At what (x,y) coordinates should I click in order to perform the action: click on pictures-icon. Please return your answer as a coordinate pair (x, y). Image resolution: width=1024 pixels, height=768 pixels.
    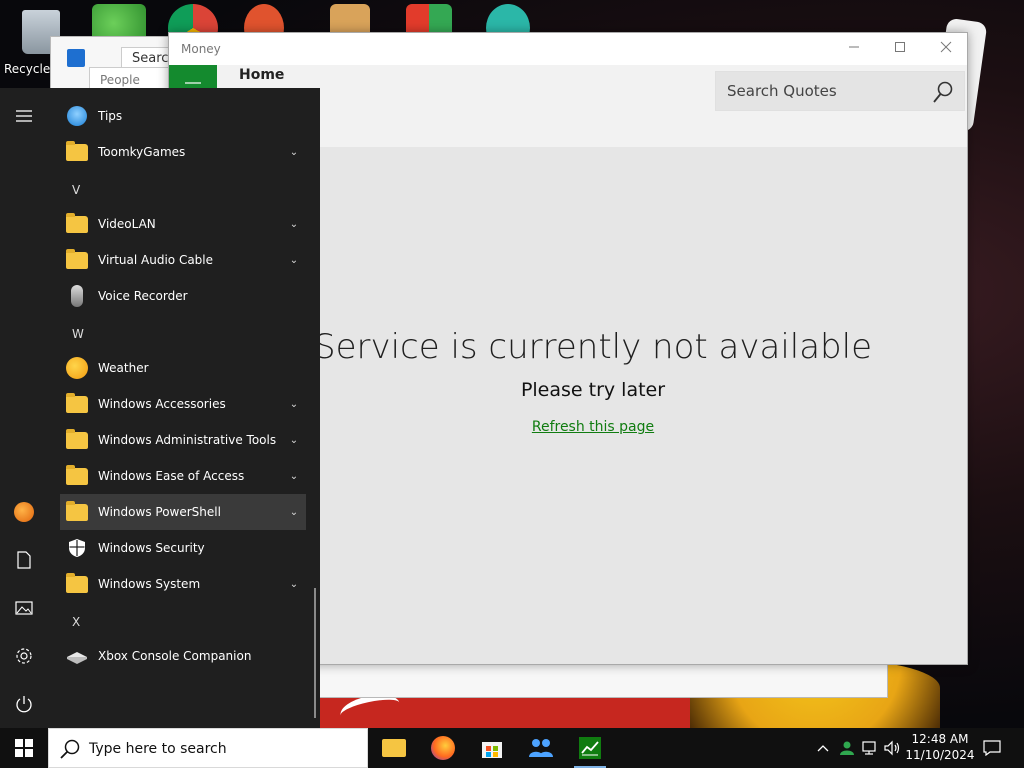
    Looking at the image, I should click on (24, 608).